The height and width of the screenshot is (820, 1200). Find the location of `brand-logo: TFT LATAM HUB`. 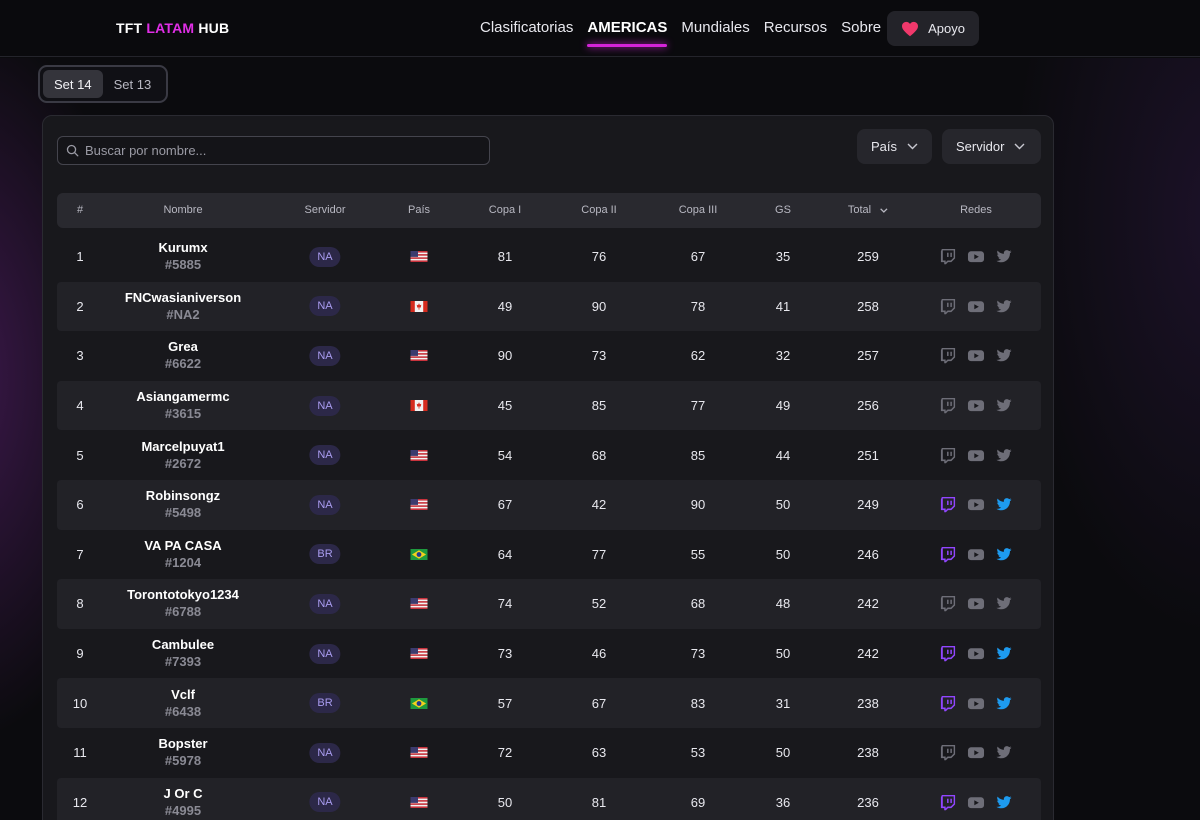

brand-logo: TFT LATAM HUB is located at coordinates (172, 28).